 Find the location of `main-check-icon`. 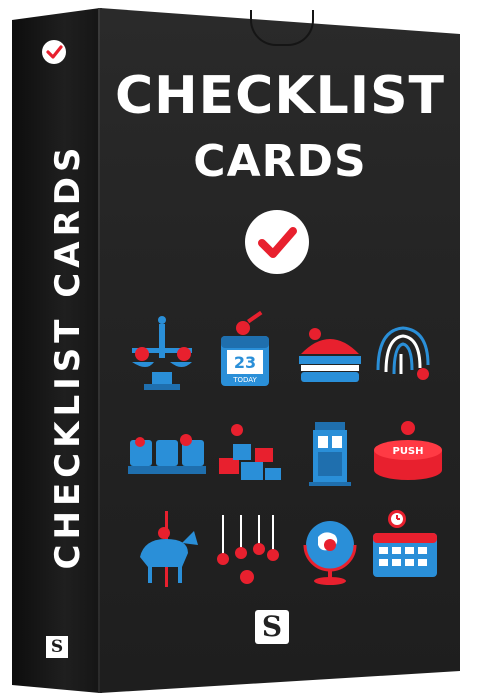

main-check-icon is located at coordinates (277, 242).